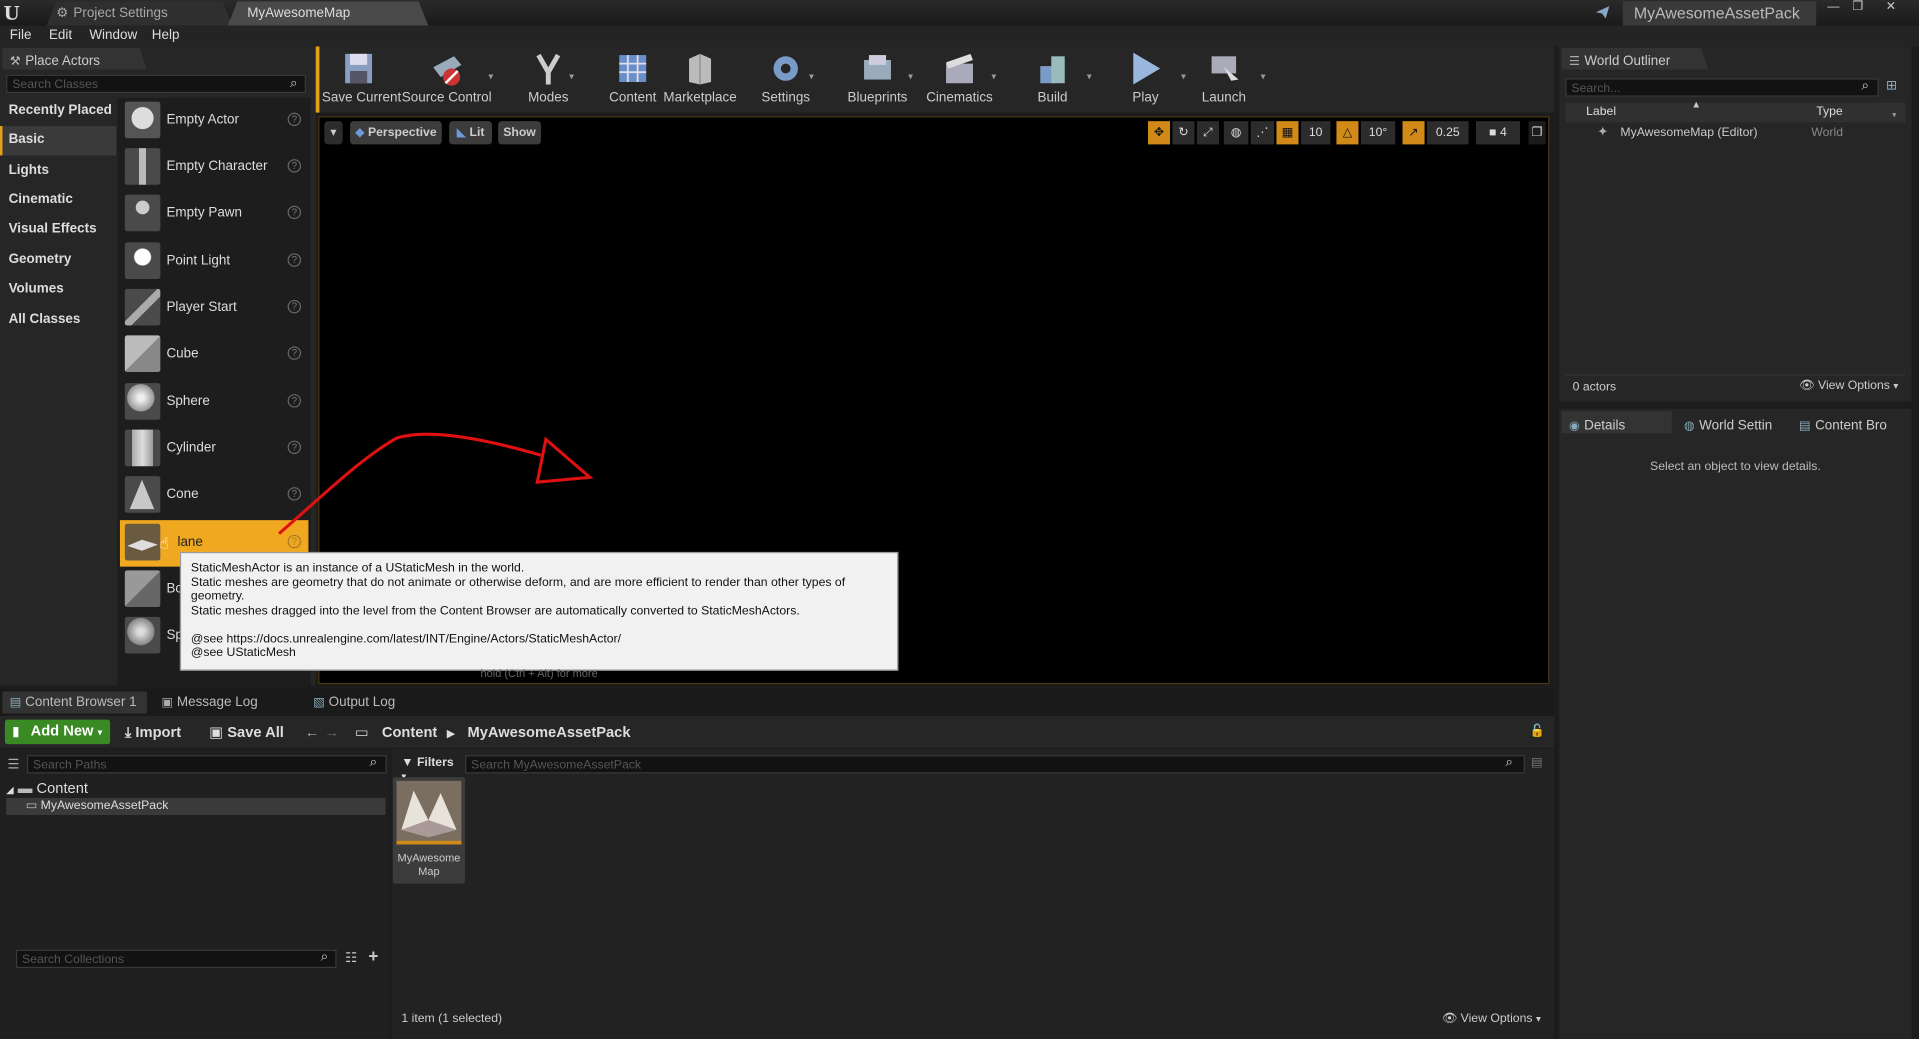 The height and width of the screenshot is (1039, 1919). What do you see at coordinates (373, 956) in the screenshot?
I see `add-collection-icon: +` at bounding box center [373, 956].